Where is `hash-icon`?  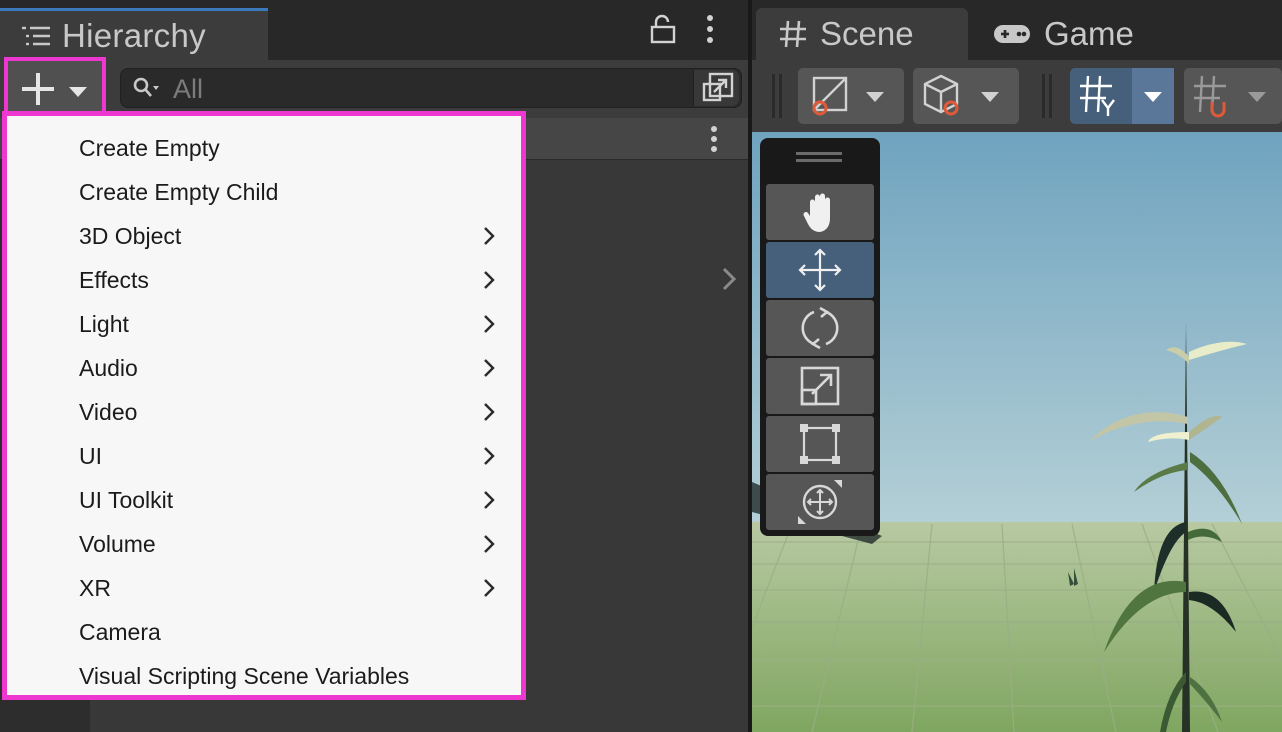 hash-icon is located at coordinates (793, 34).